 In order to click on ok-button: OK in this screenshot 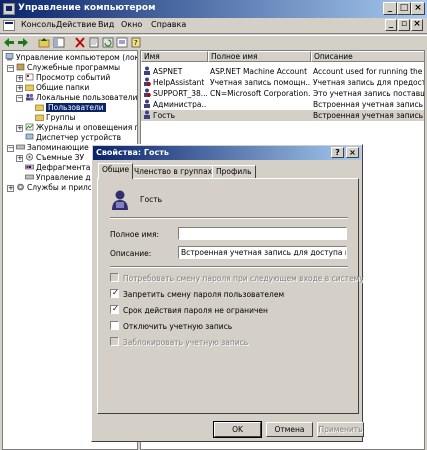, I will do `click(237, 429)`.